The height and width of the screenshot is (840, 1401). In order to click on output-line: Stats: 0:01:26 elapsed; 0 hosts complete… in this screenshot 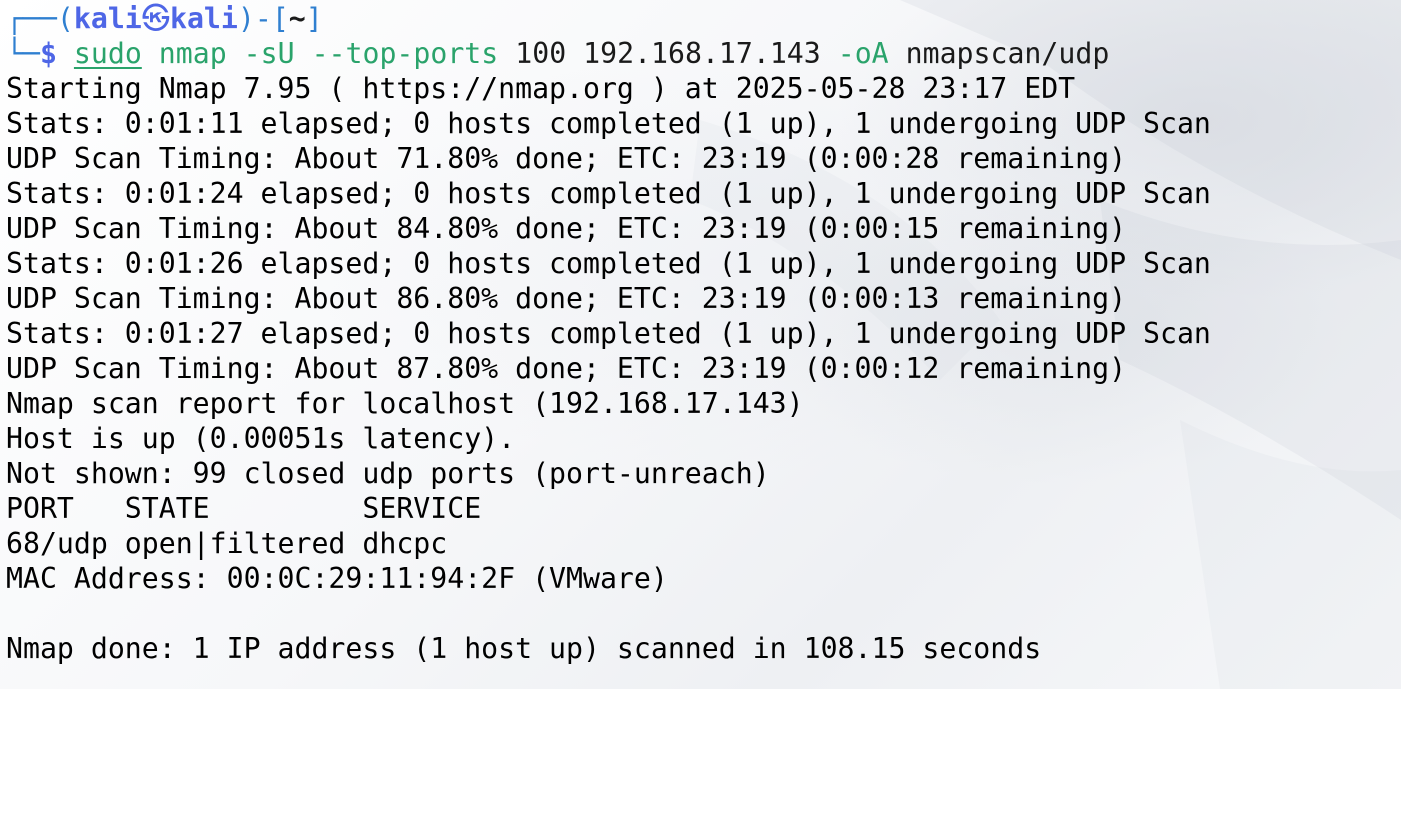, I will do `click(608, 263)`.